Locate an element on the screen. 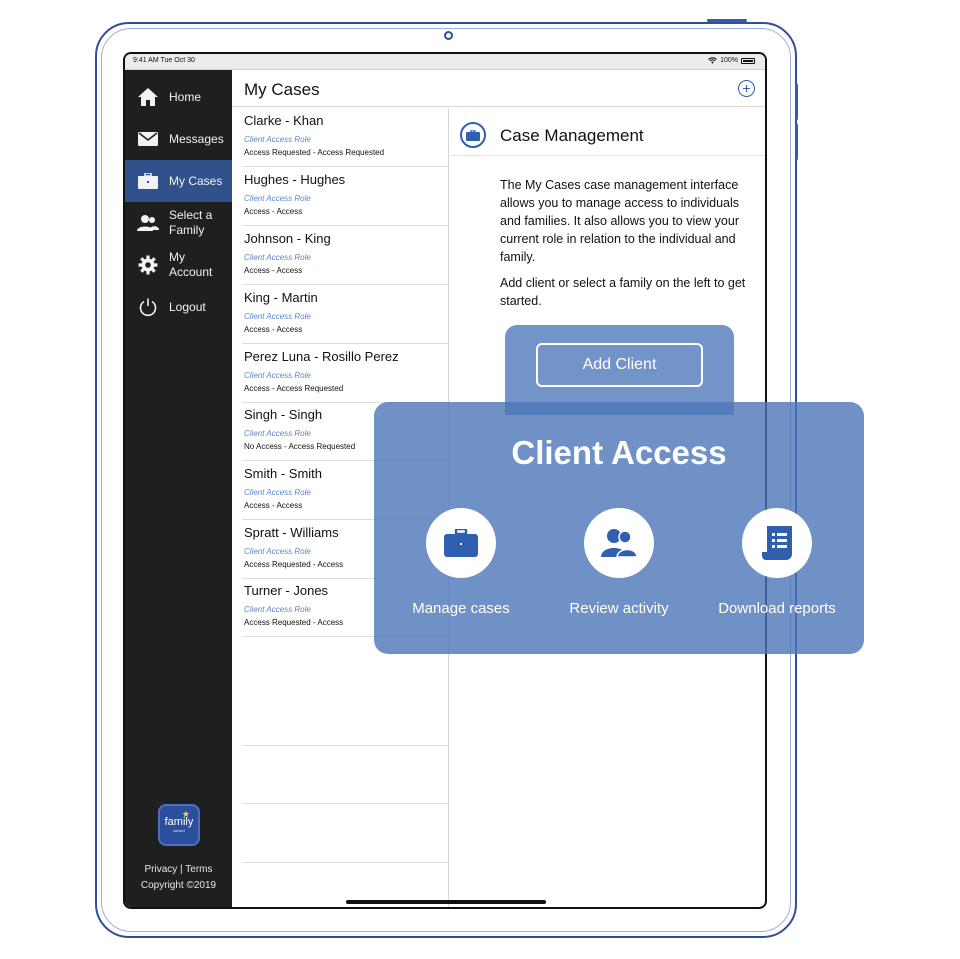 The height and width of the screenshot is (959, 960). case-name: Hughes - Hughes is located at coordinates (295, 179).